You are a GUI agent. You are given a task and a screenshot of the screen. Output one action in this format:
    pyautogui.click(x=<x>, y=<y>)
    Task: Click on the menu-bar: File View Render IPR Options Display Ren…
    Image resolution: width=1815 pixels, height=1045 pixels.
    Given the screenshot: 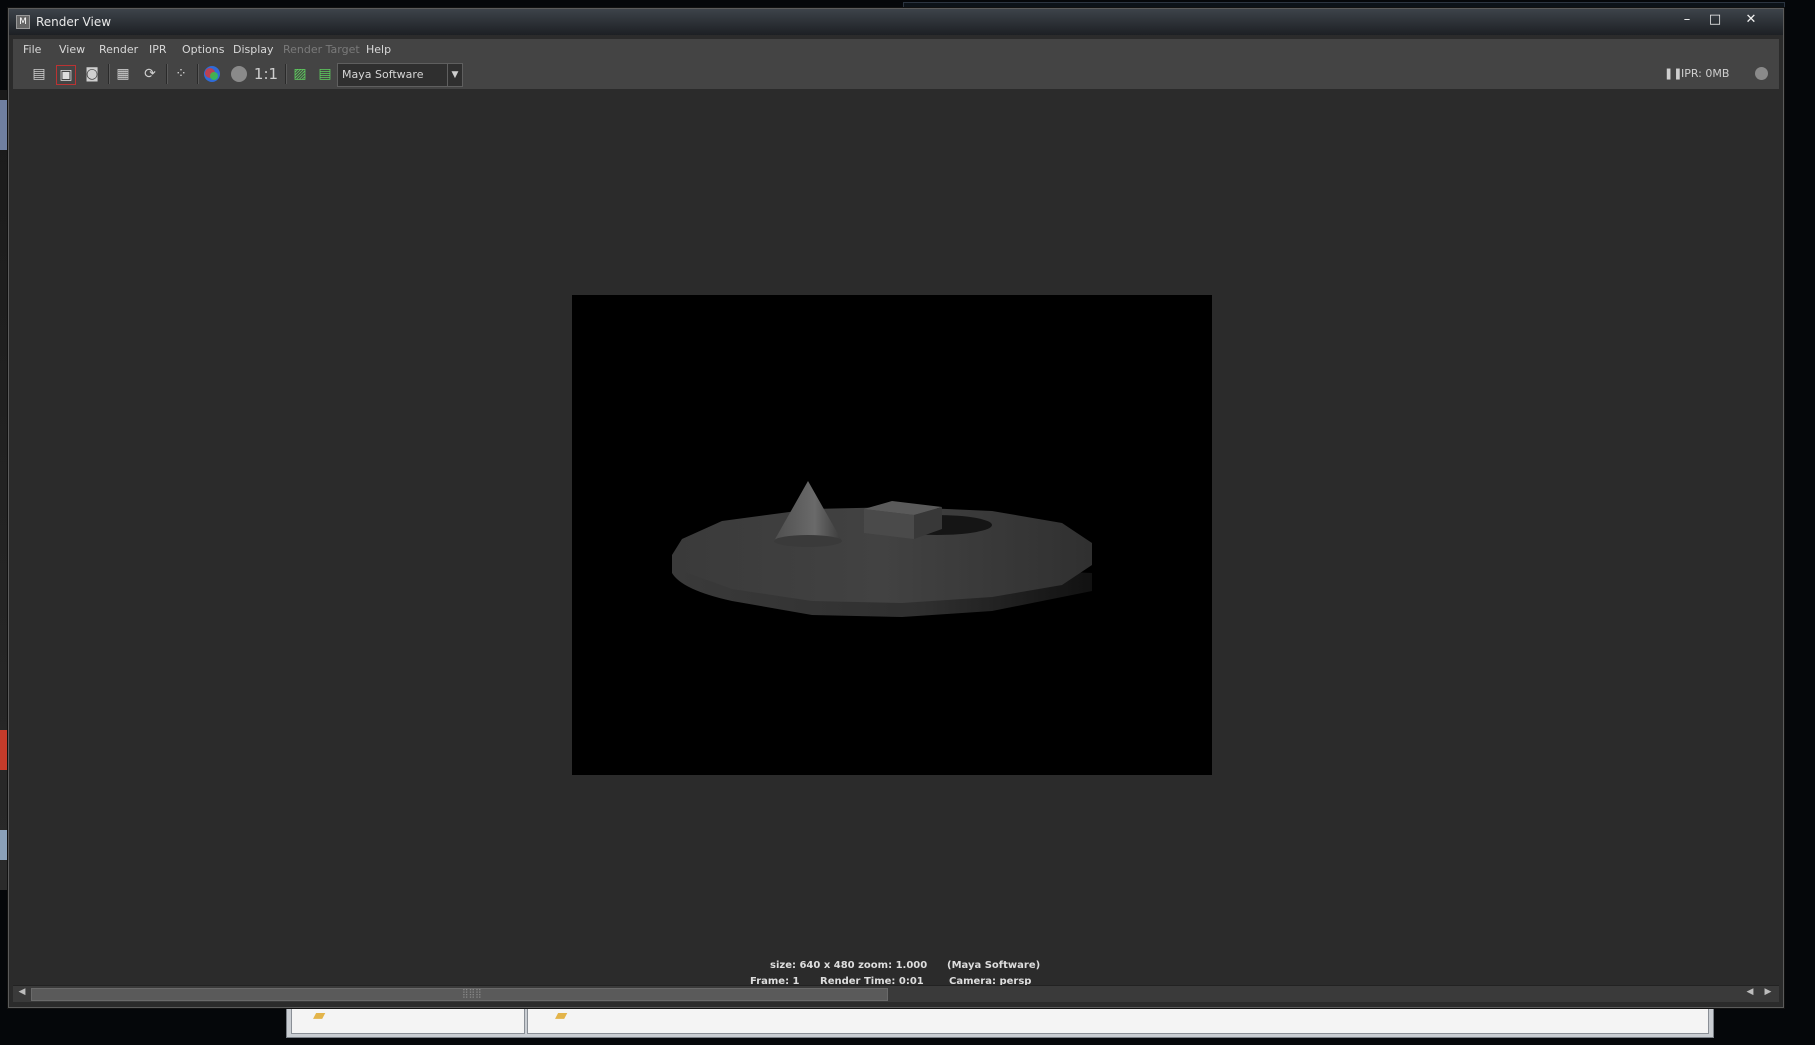 What is the action you would take?
    pyautogui.click(x=896, y=49)
    